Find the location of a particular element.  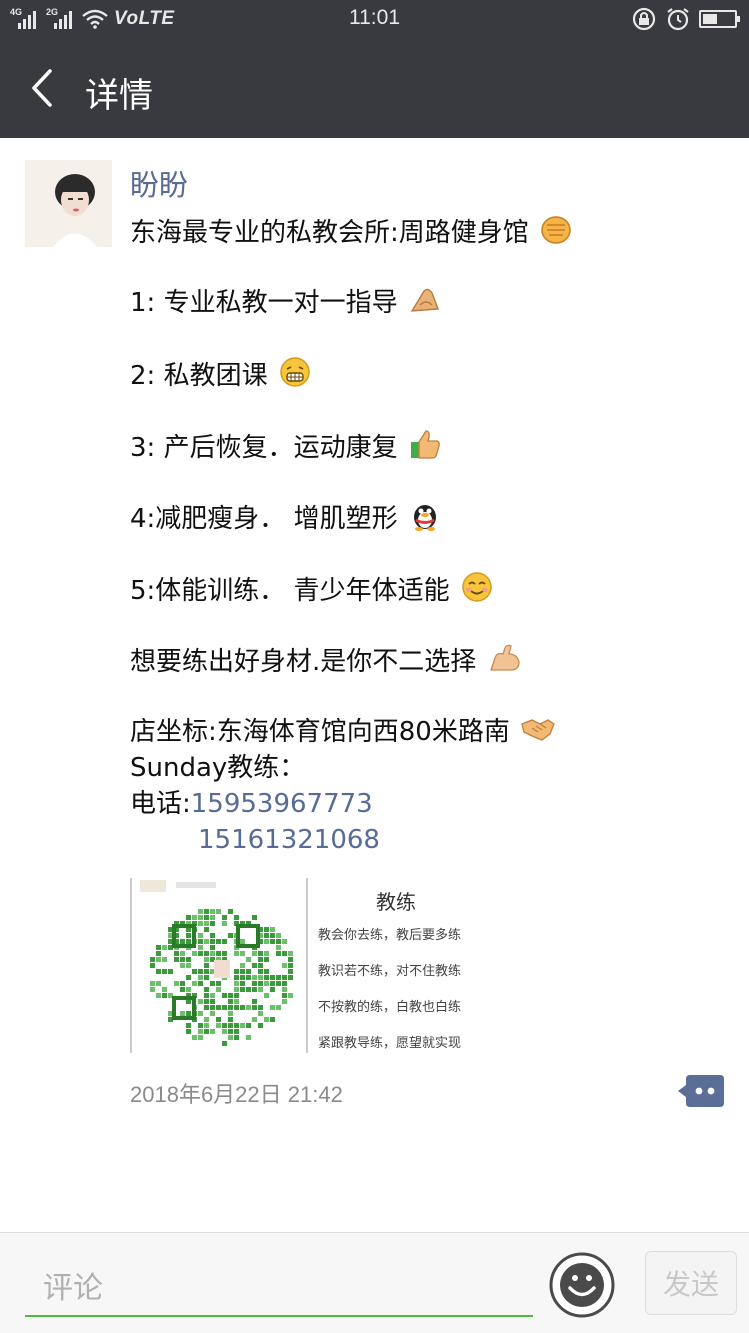

qr-line-2: 教识若不练，对不住教练 is located at coordinates (390, 971).